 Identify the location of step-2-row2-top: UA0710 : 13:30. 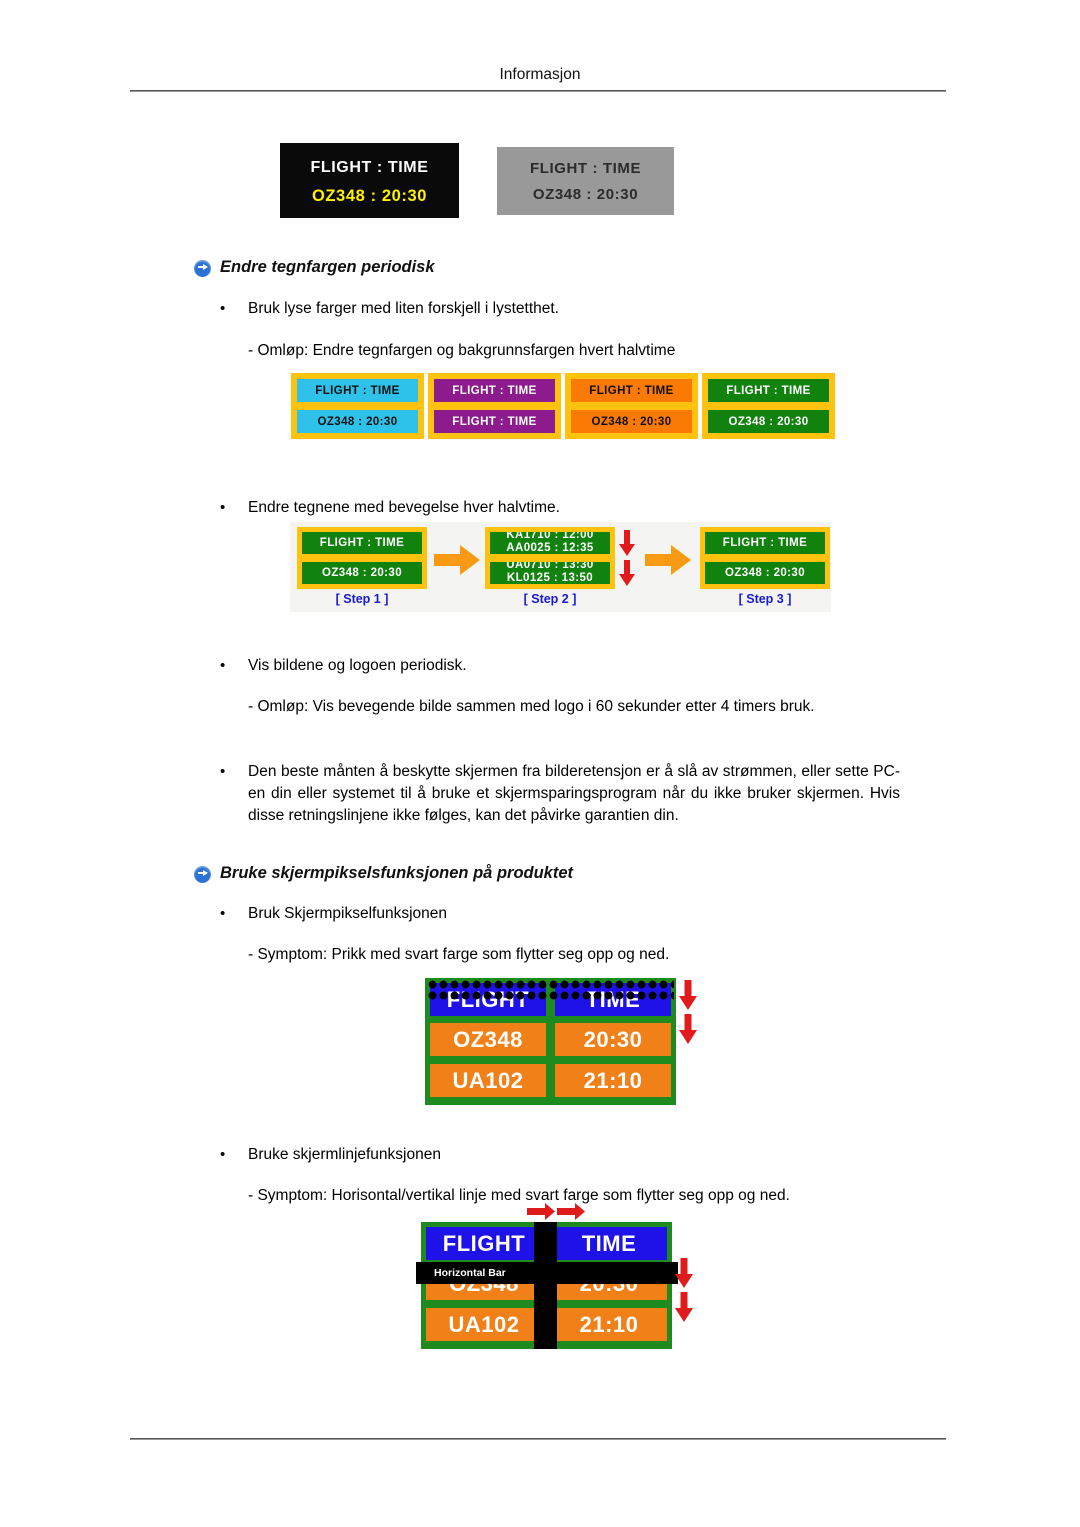
(550, 566).